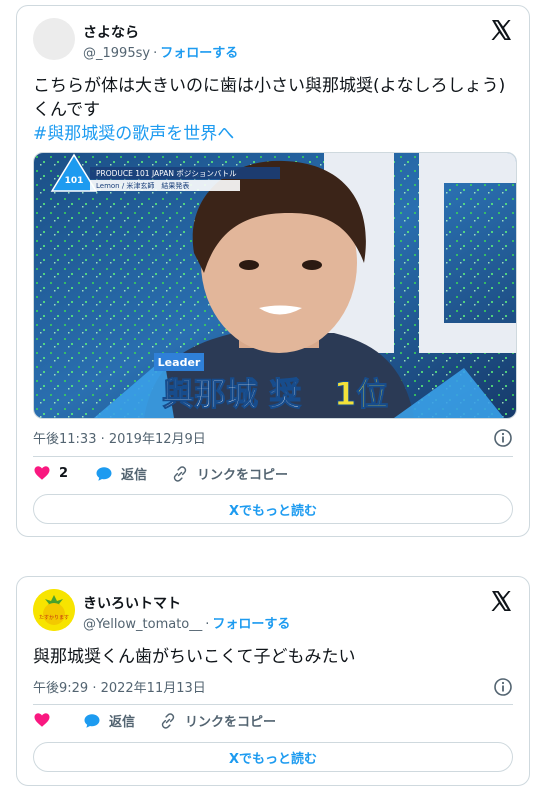 The width and height of the screenshot is (542, 792). I want to click on display-name: さよなら, so click(111, 32).